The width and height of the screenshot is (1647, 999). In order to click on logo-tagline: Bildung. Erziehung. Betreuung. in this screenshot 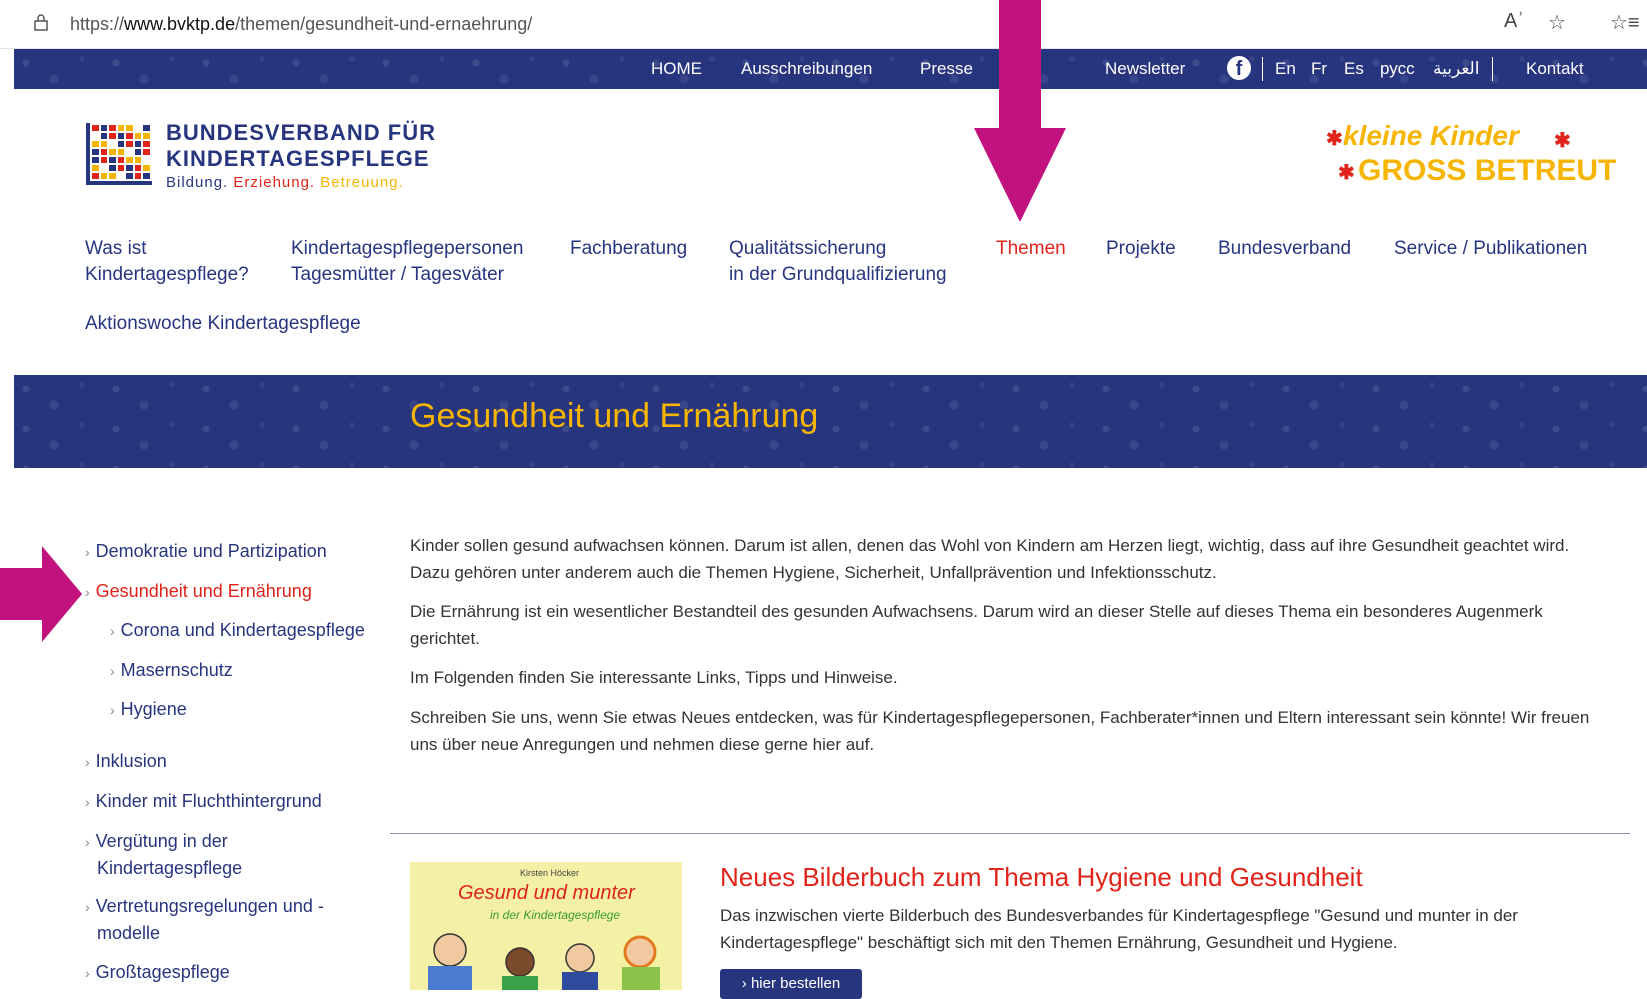, I will do `click(285, 182)`.